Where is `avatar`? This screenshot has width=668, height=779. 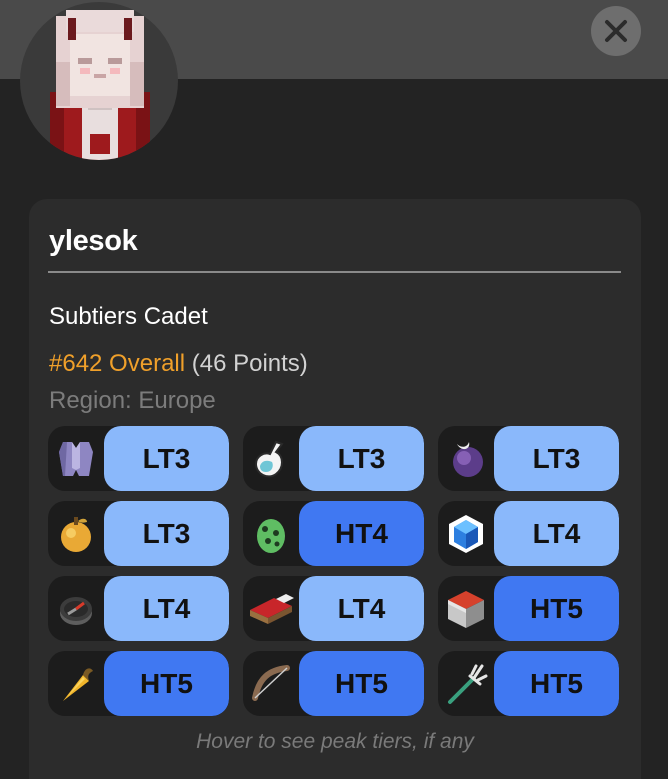
avatar is located at coordinates (99, 81).